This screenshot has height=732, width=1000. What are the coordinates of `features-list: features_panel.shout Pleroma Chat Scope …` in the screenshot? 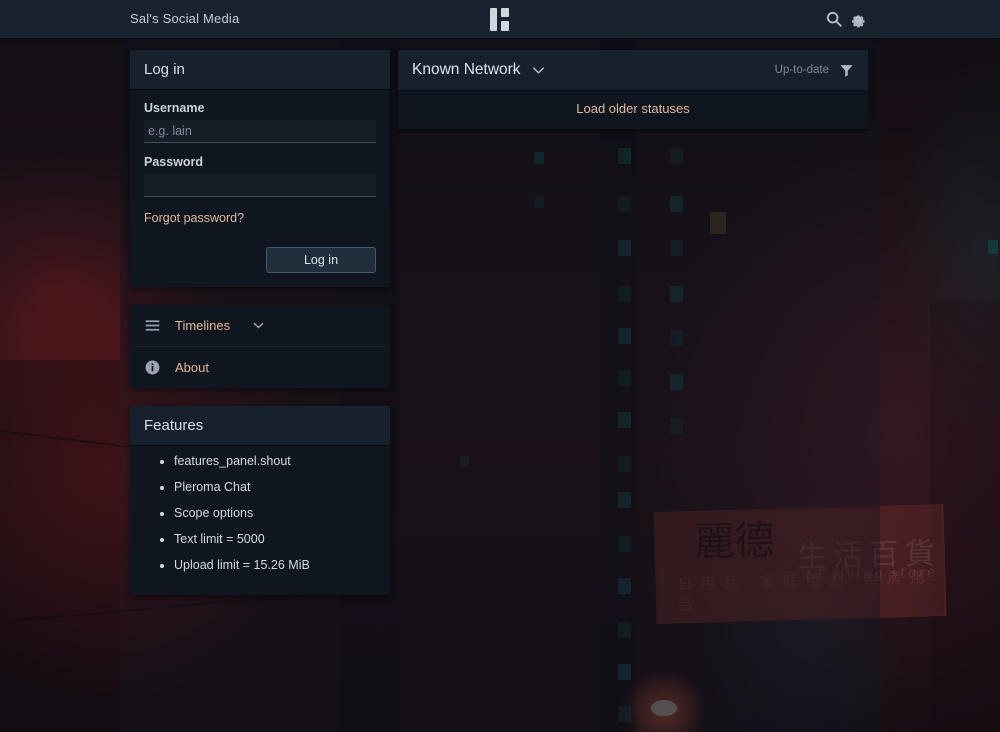 It's located at (260, 513).